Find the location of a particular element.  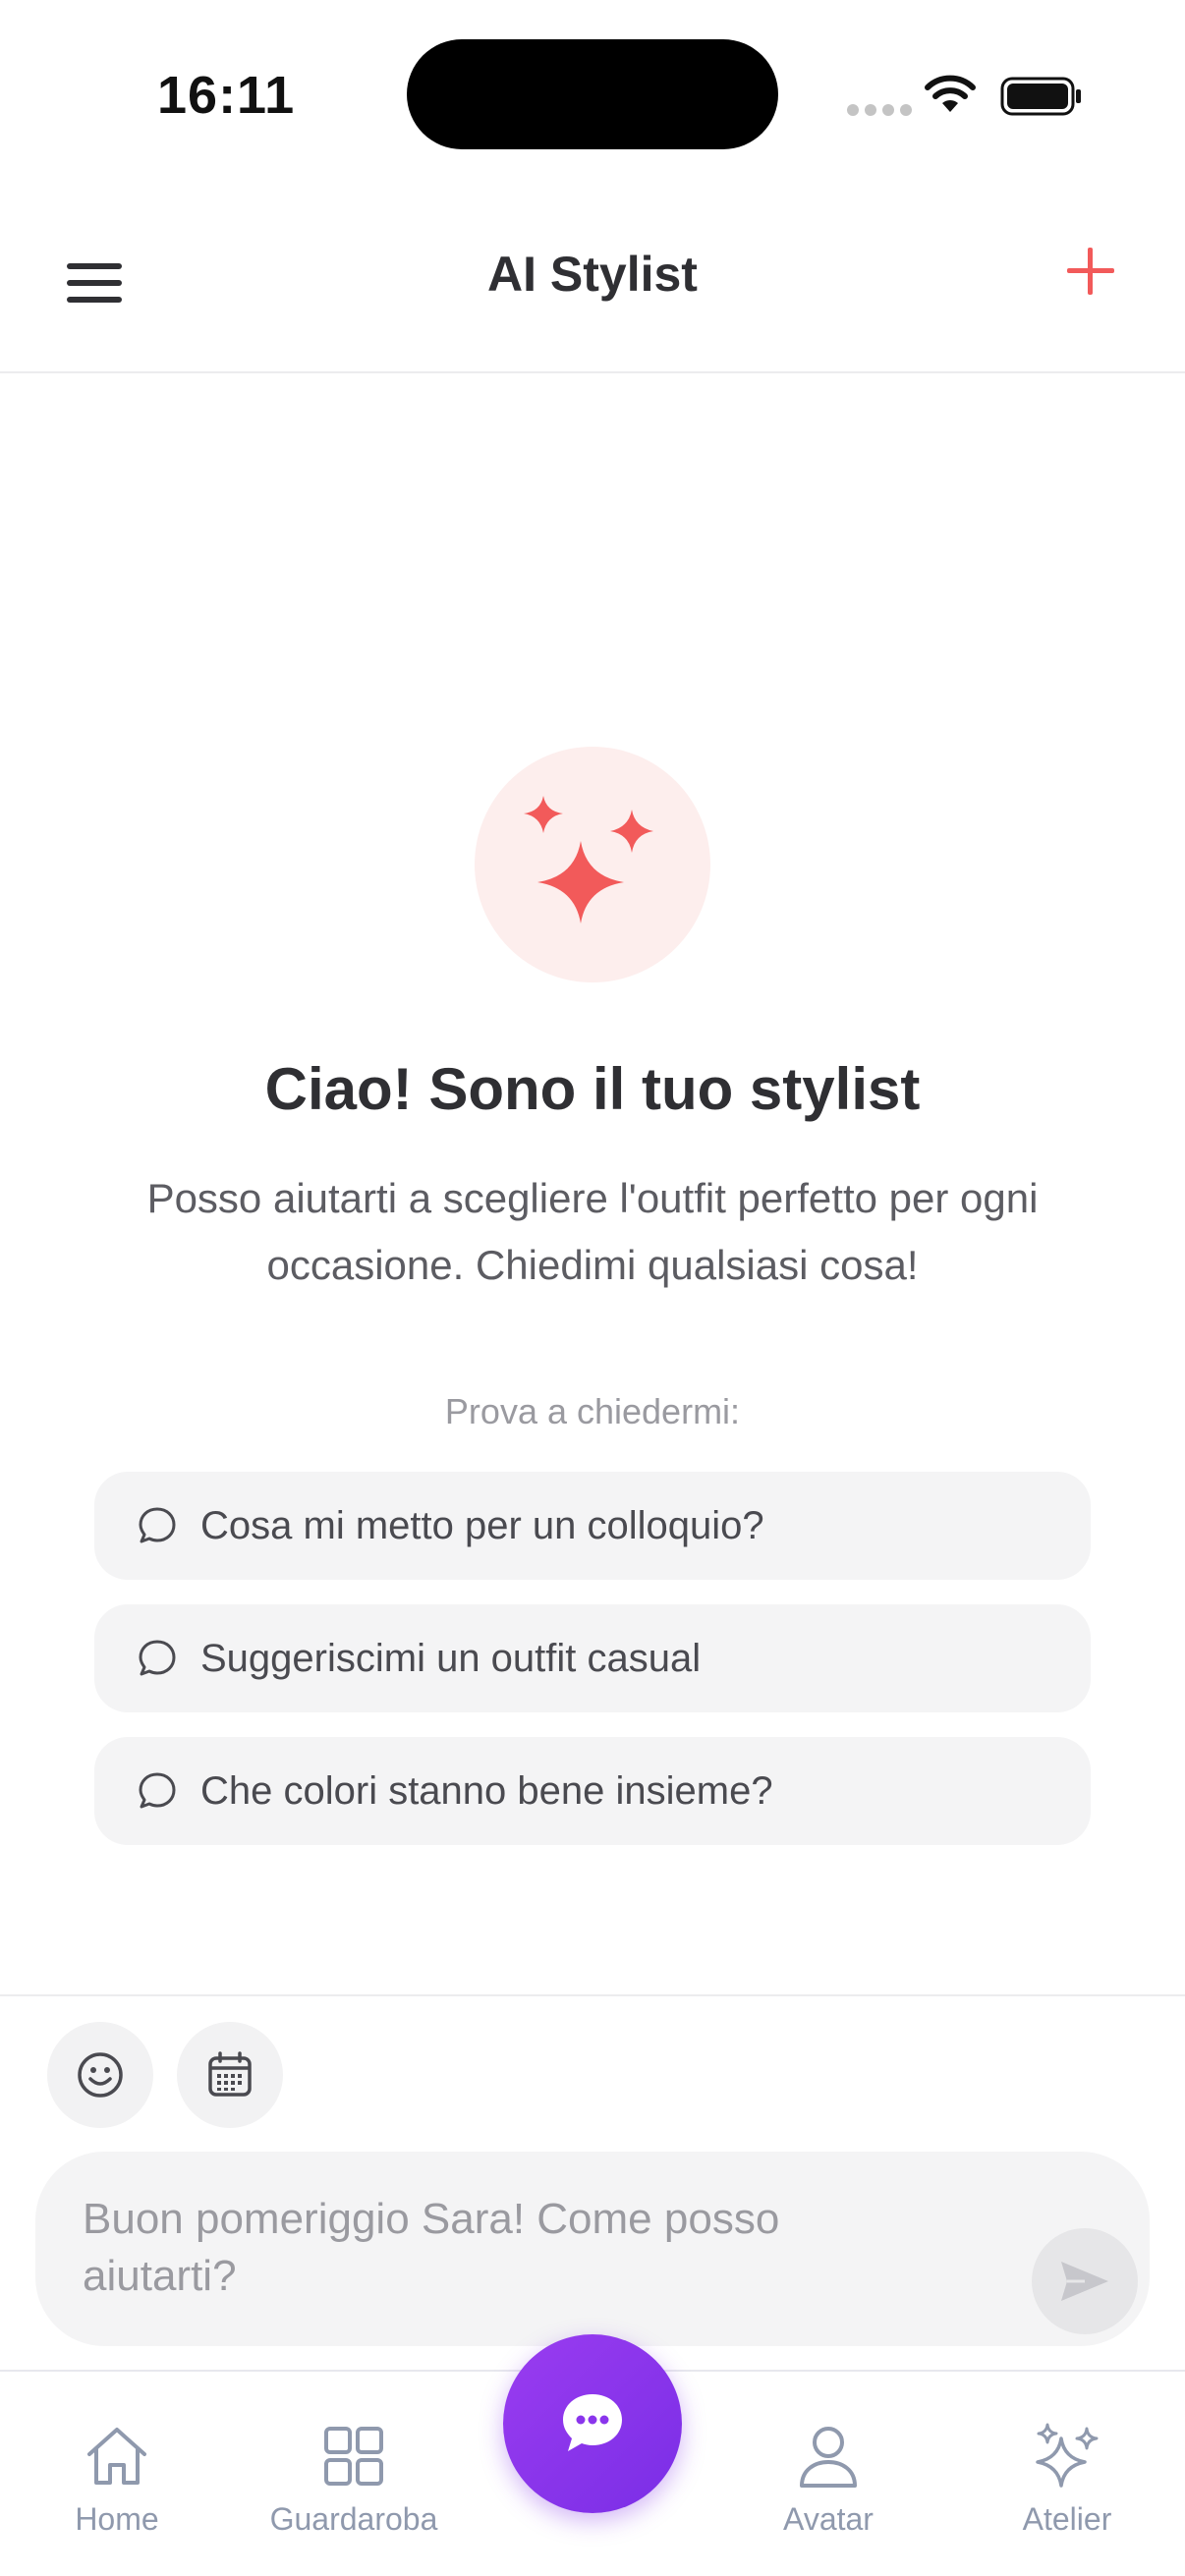

tab-label: Avatar is located at coordinates (829, 2519).